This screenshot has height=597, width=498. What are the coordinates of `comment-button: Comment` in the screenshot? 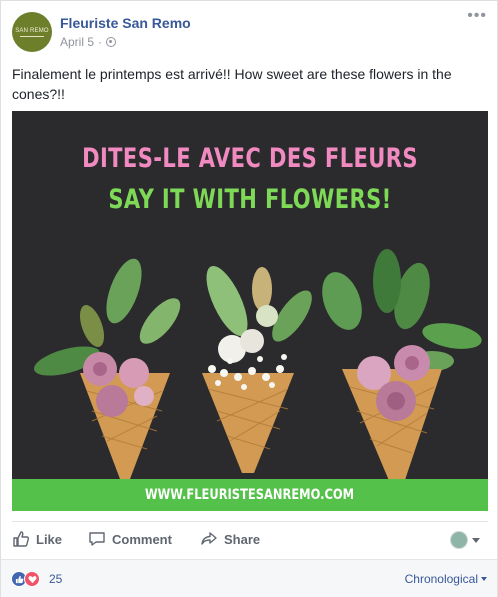 It's located at (130, 539).